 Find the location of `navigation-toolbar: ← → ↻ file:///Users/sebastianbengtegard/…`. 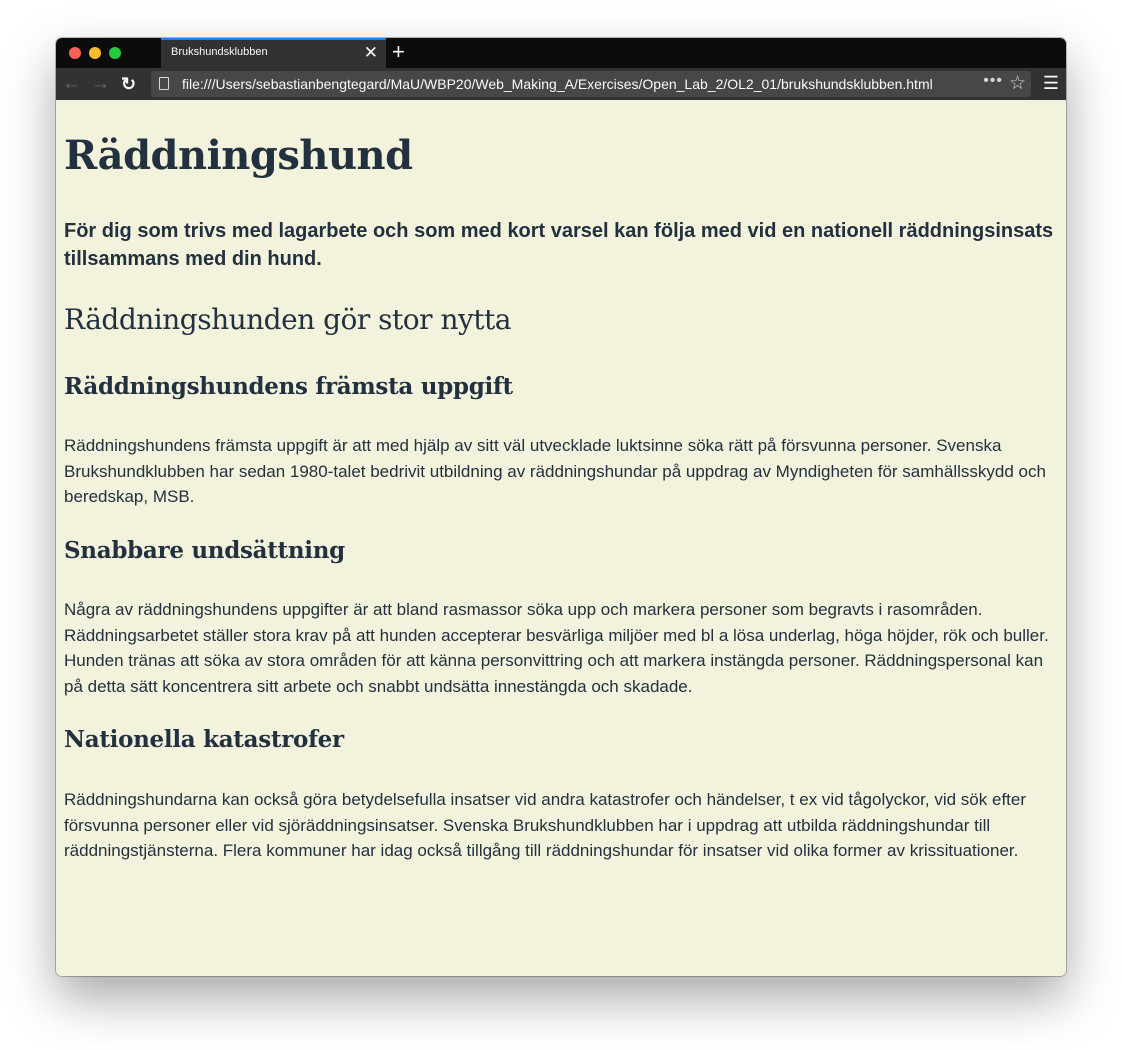

navigation-toolbar: ← → ↻ file:///Users/sebastianbengtegard/… is located at coordinates (561, 84).